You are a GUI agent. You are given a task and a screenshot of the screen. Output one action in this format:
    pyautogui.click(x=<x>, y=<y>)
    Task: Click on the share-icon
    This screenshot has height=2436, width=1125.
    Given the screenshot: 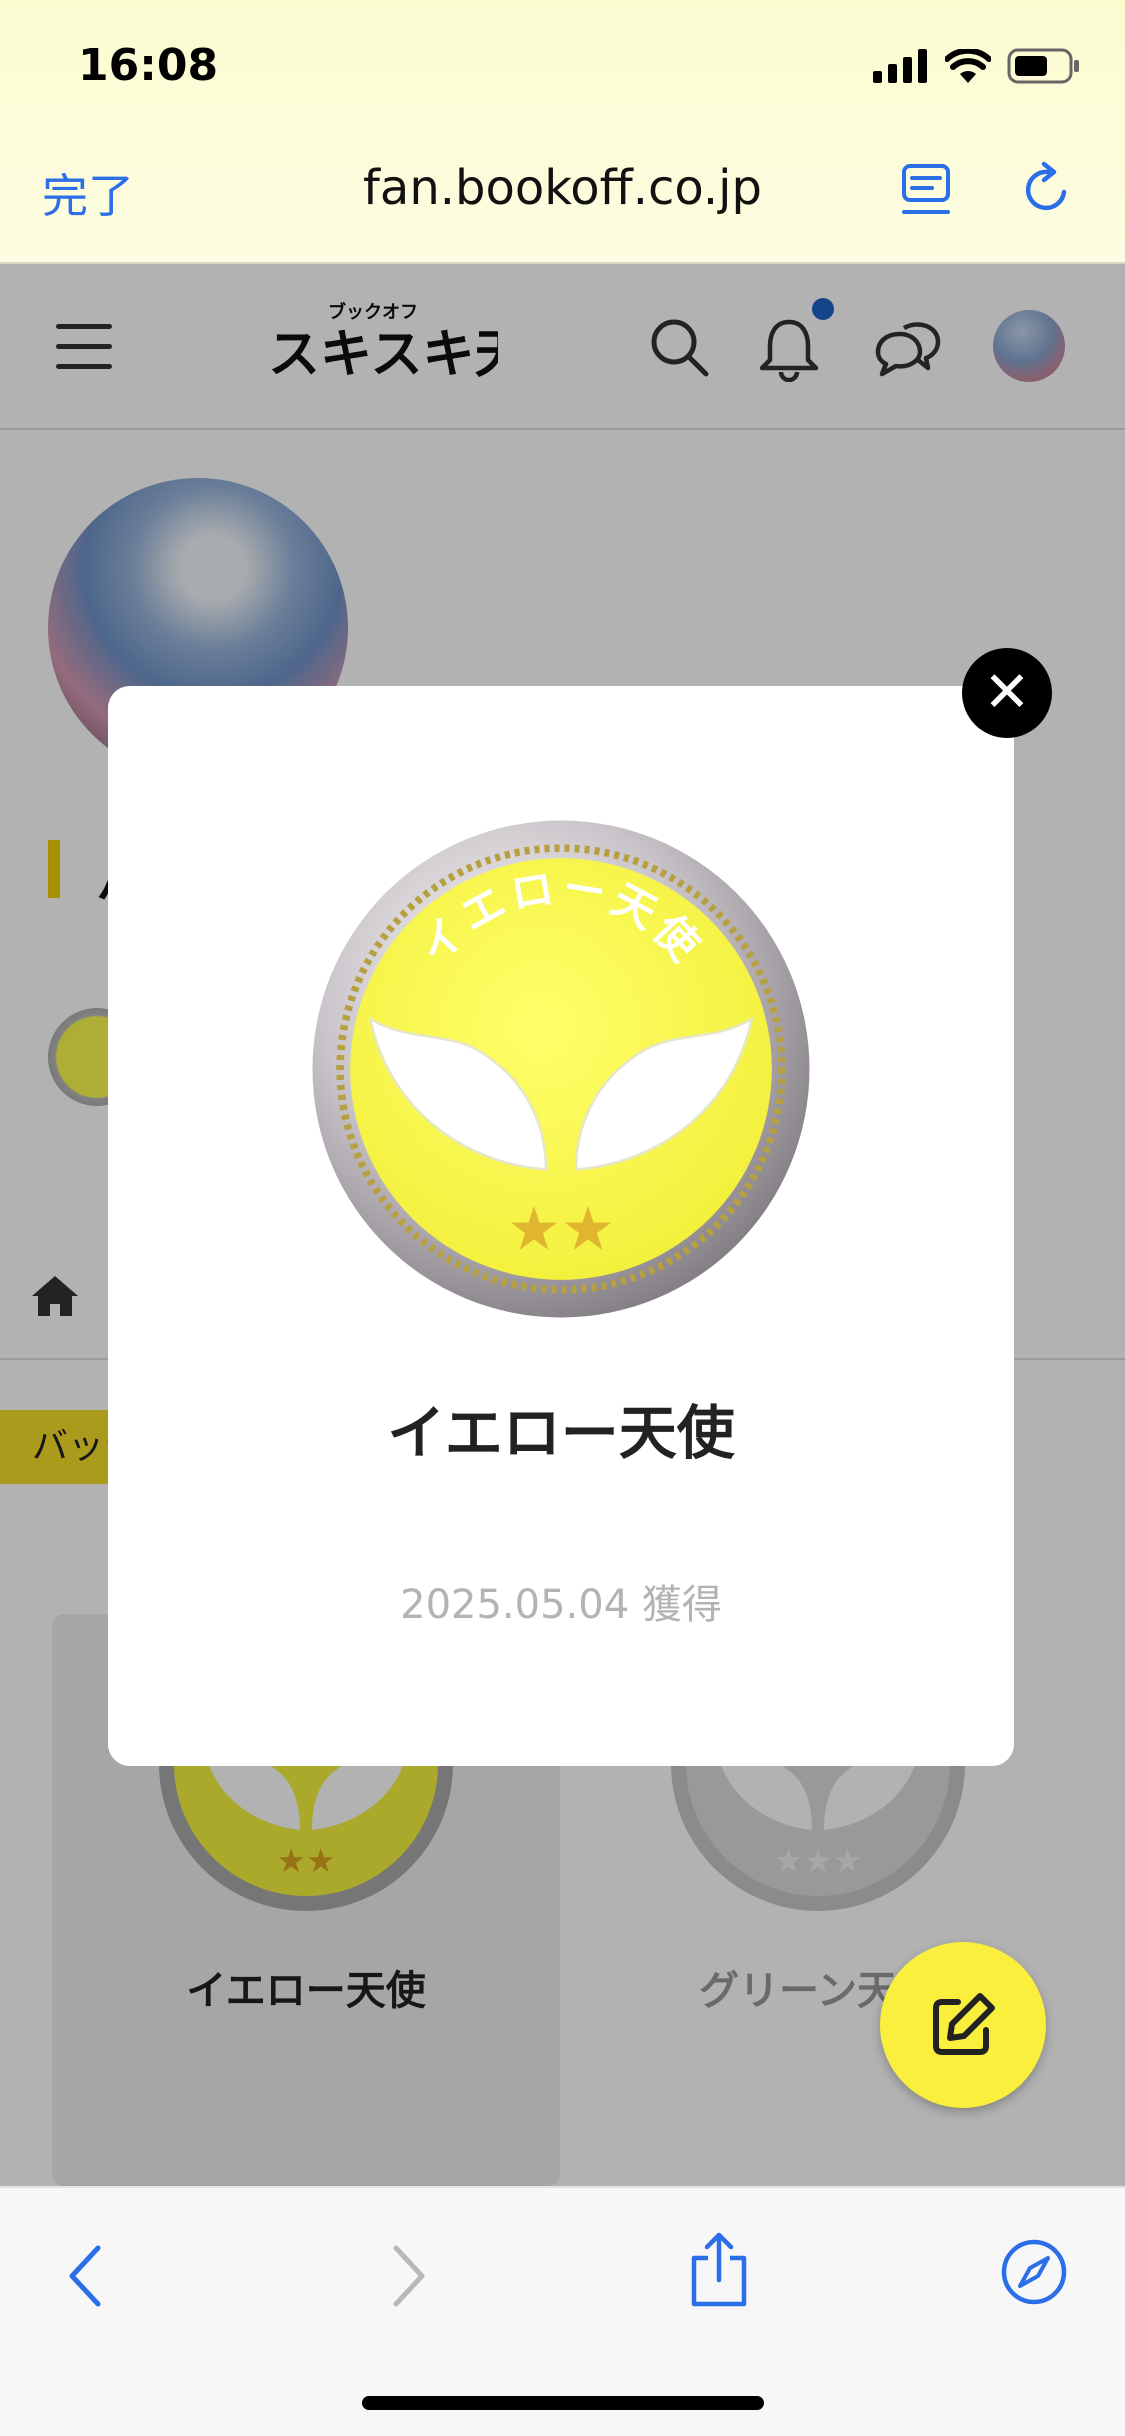 What is the action you would take?
    pyautogui.click(x=719, y=2270)
    